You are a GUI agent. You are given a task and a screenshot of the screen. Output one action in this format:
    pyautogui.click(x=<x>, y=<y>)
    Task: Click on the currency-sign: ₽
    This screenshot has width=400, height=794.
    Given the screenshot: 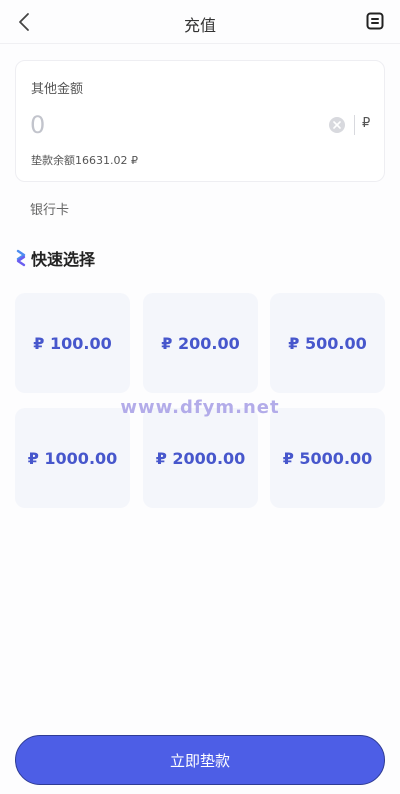 What is the action you would take?
    pyautogui.click(x=366, y=123)
    